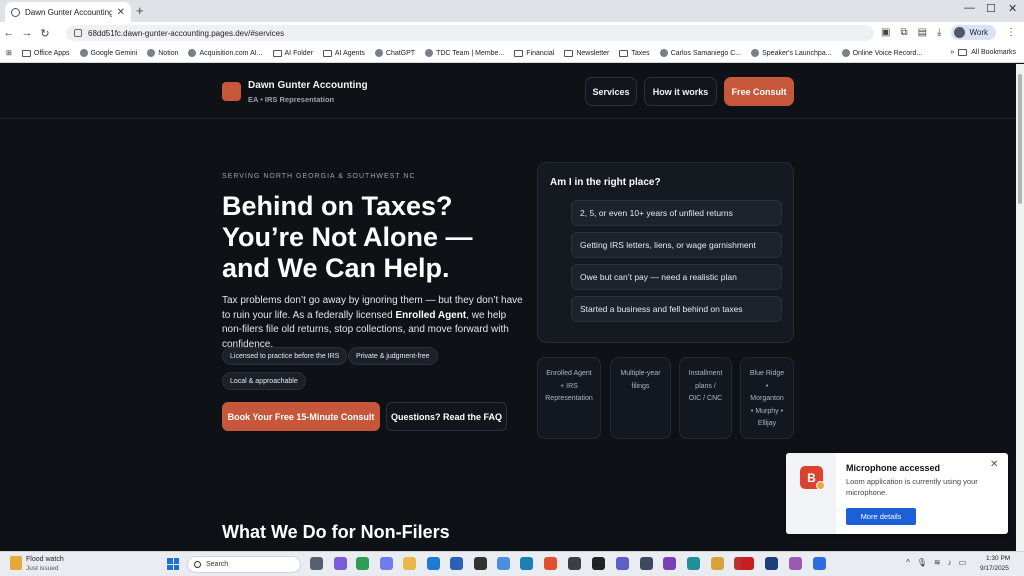  What do you see at coordinates (939, 32) in the screenshot?
I see `download-icon: ⤓` at bounding box center [939, 32].